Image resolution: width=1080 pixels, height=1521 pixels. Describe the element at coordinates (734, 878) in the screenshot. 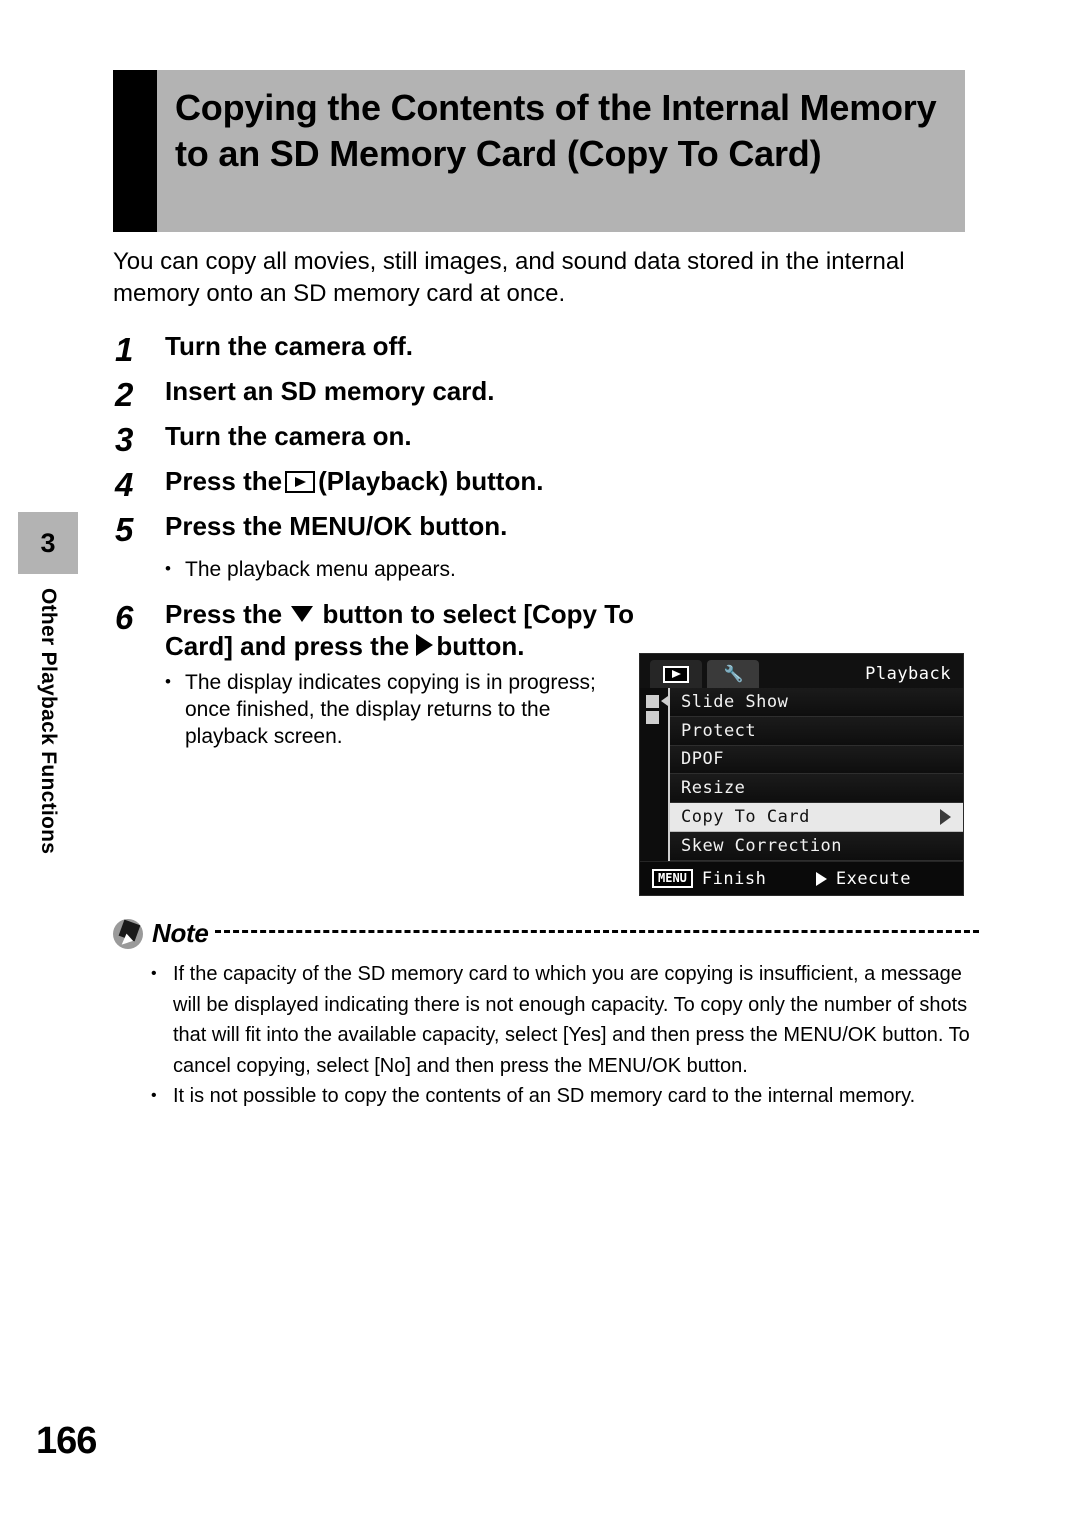

I see `lcd-finish-label: Finish` at that location.